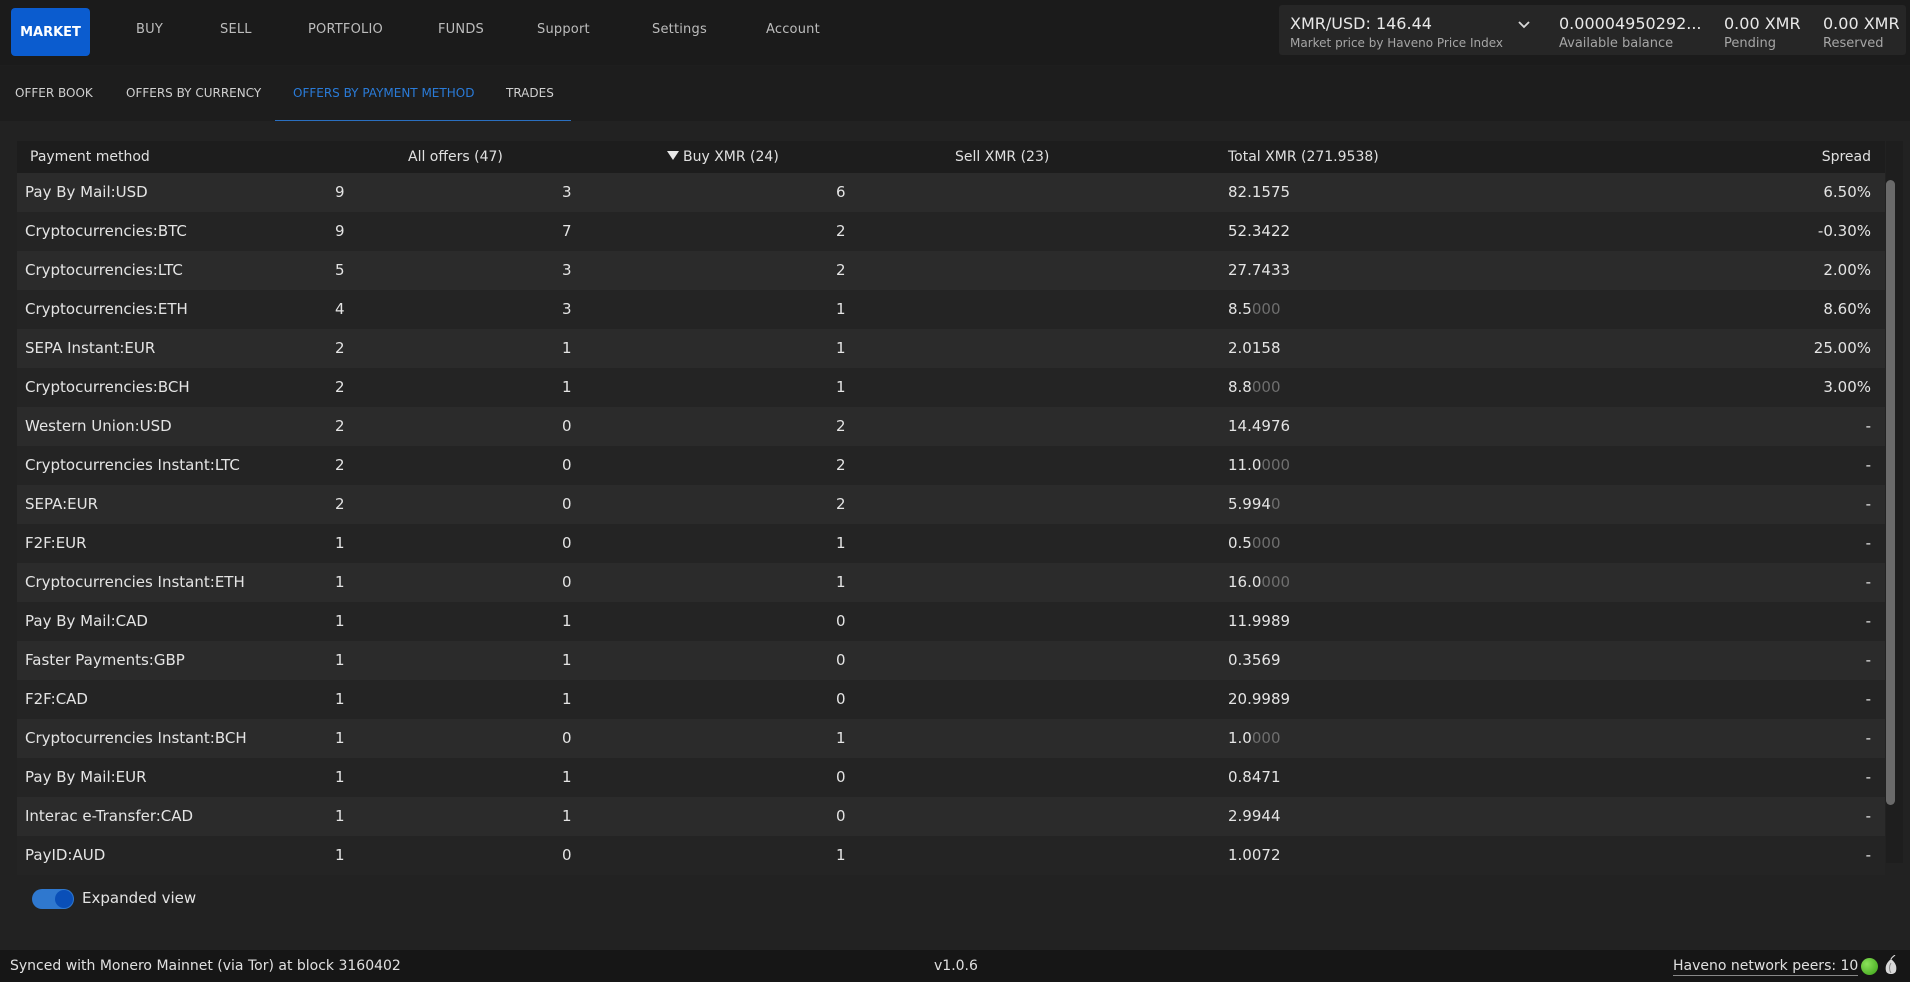 Image resolution: width=1910 pixels, height=982 pixels. I want to click on chevron-down-icon, so click(1524, 24).